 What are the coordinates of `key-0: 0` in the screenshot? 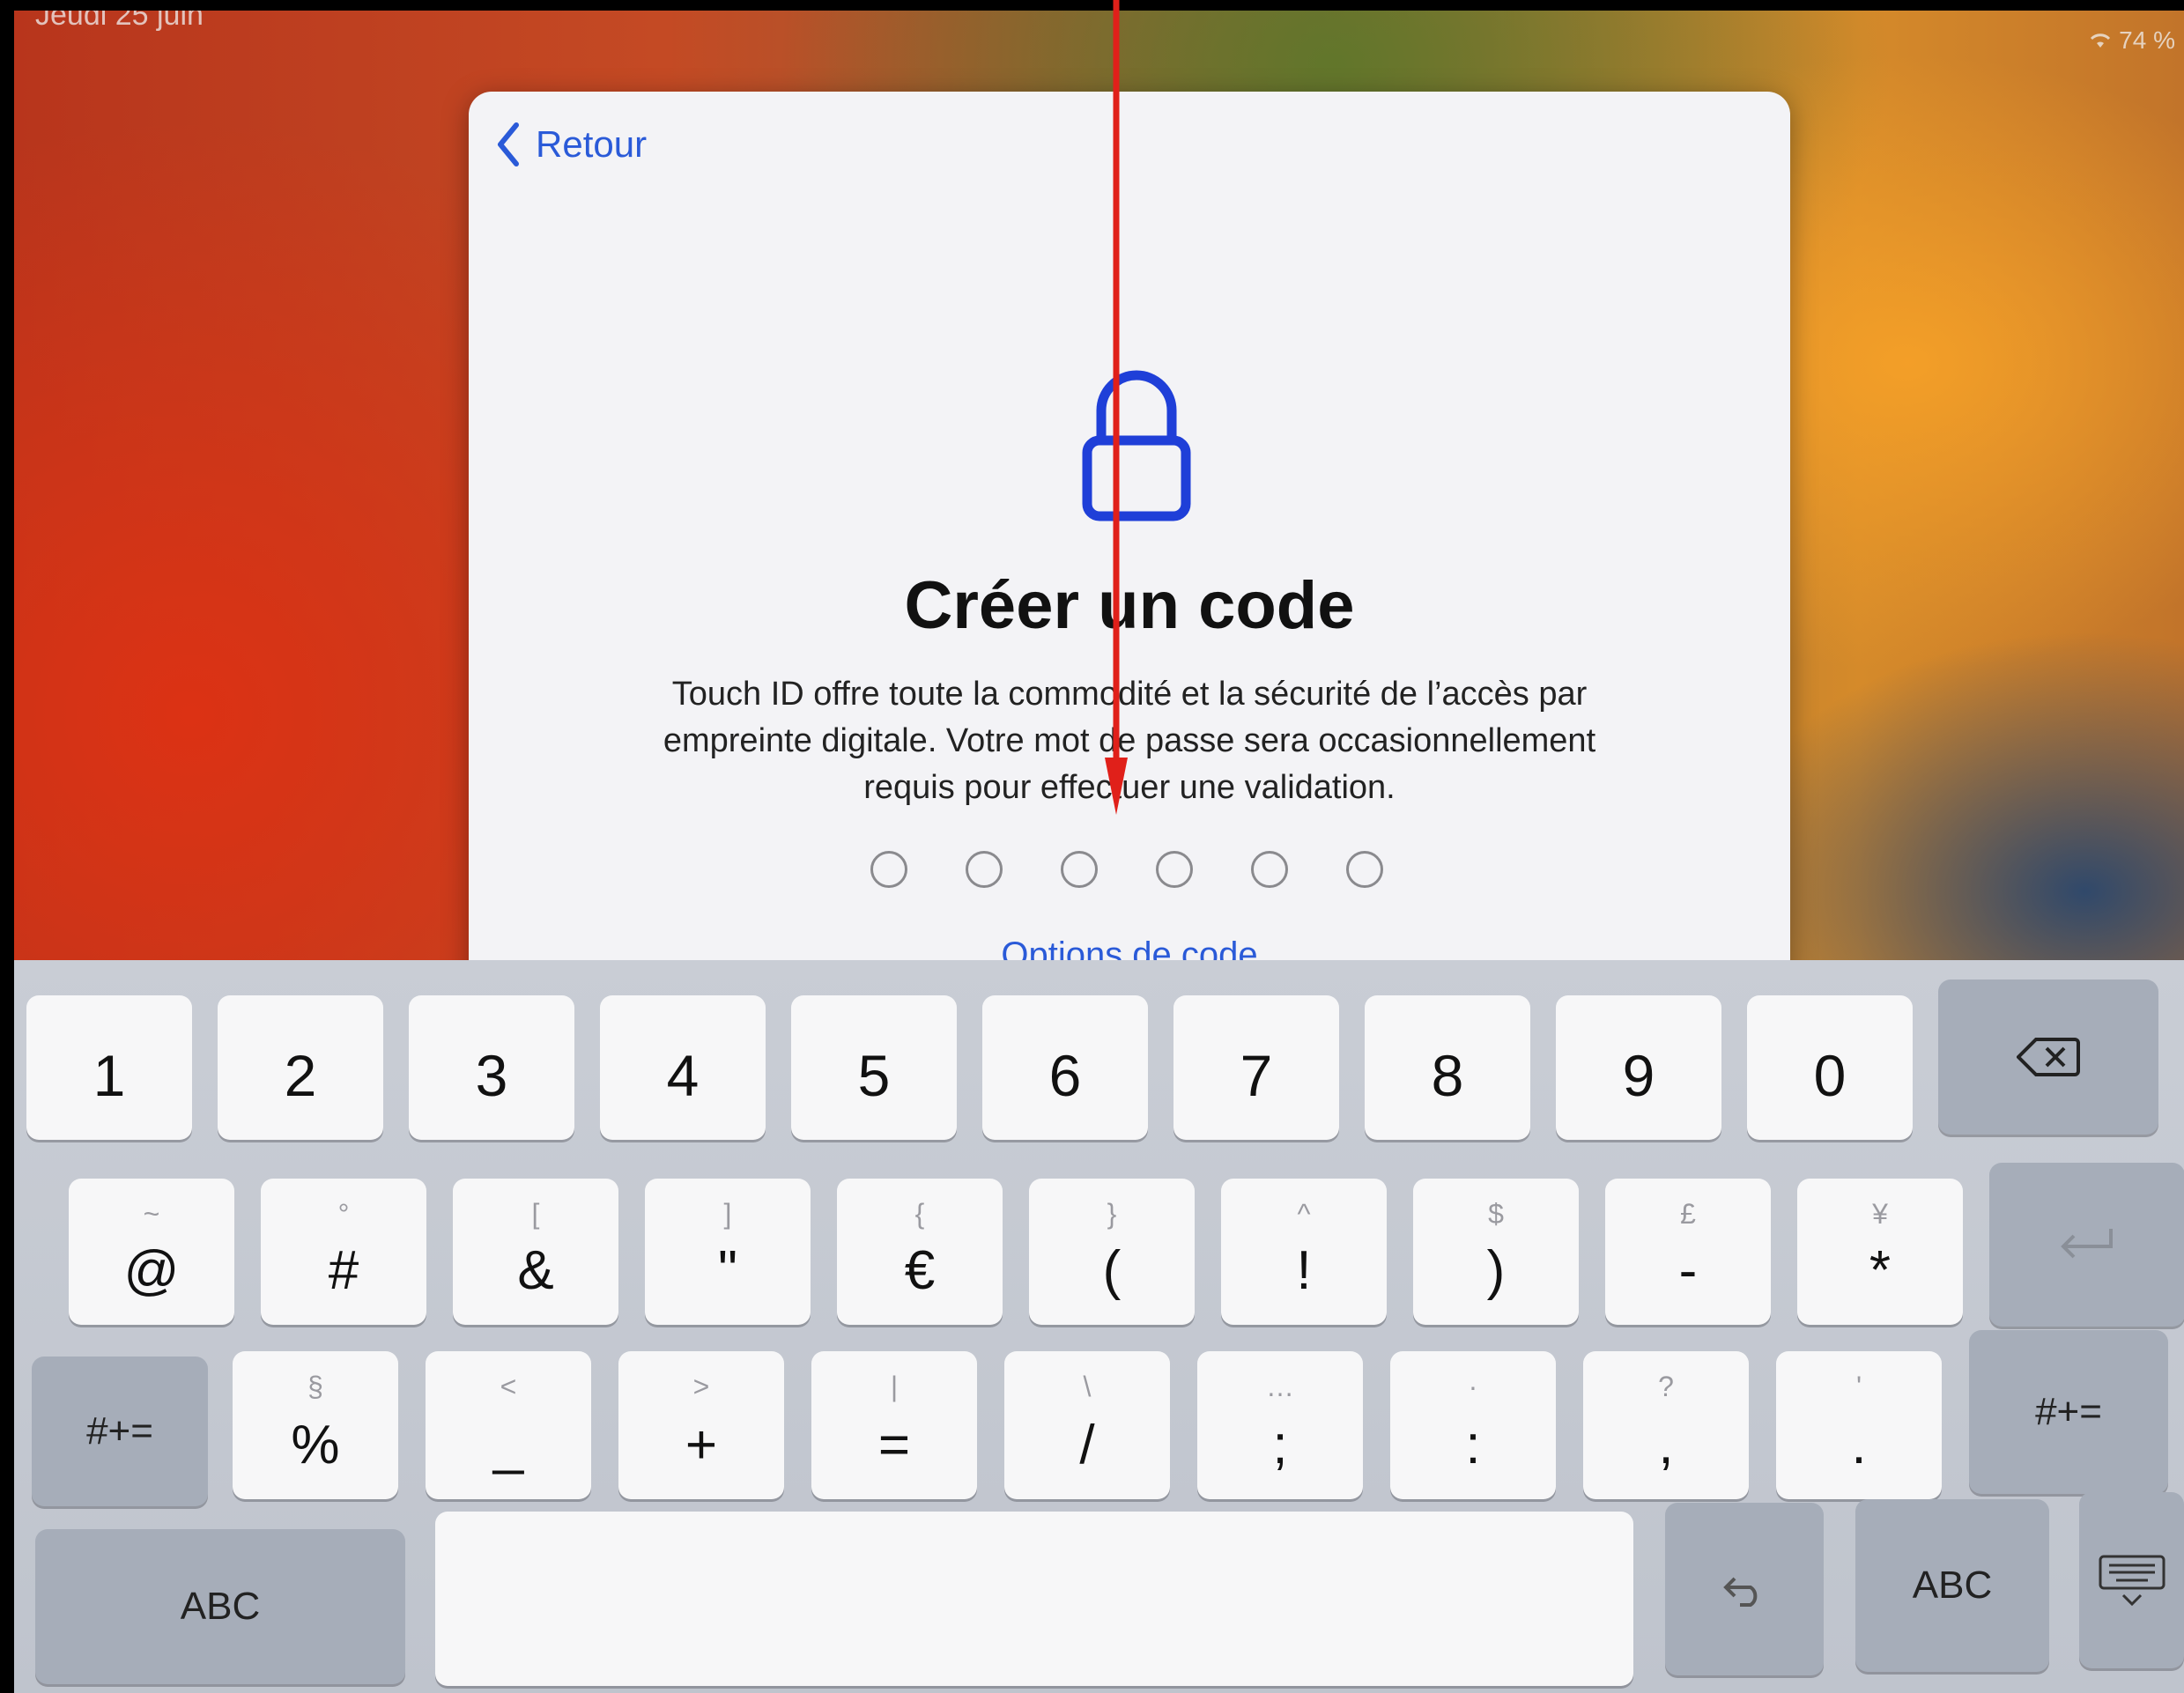 It's located at (1830, 1067).